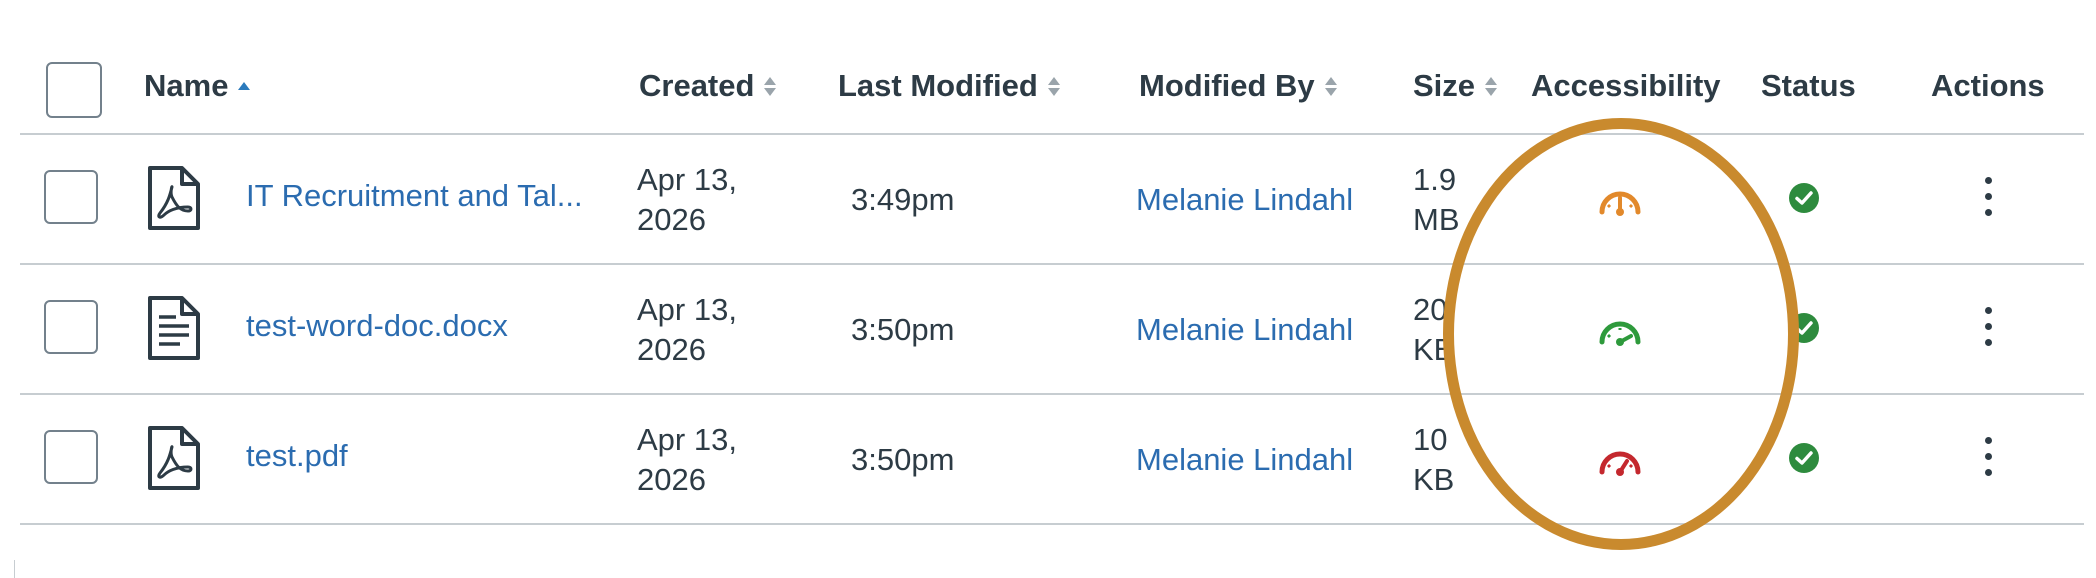  I want to click on document-file-icon, so click(174, 330).